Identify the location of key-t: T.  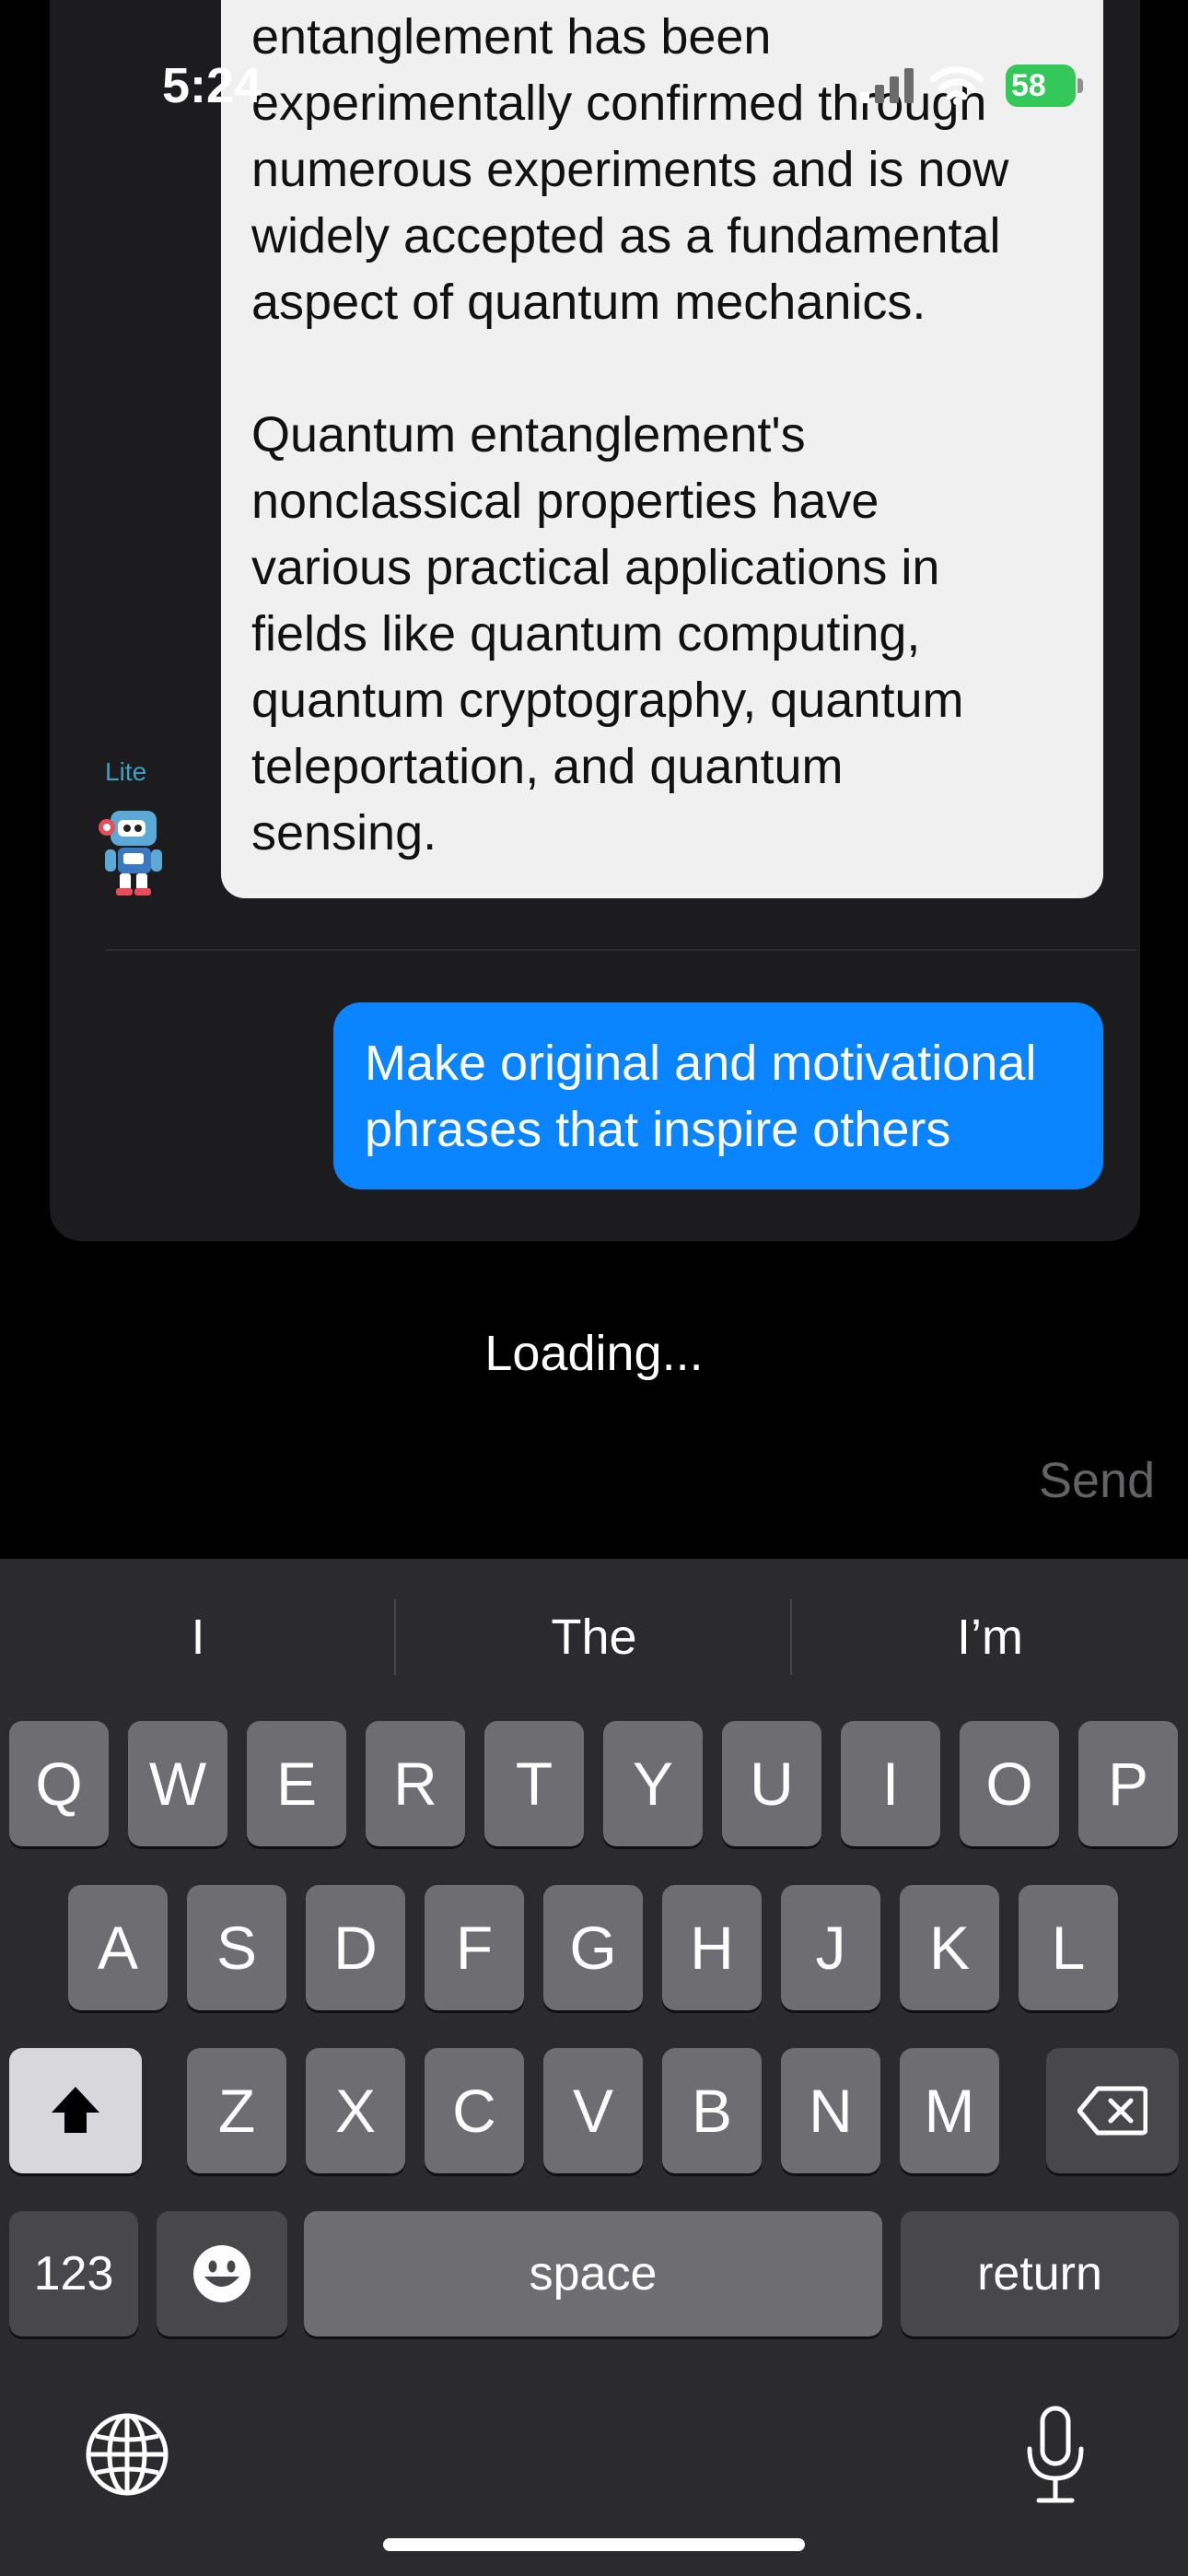
(534, 1783).